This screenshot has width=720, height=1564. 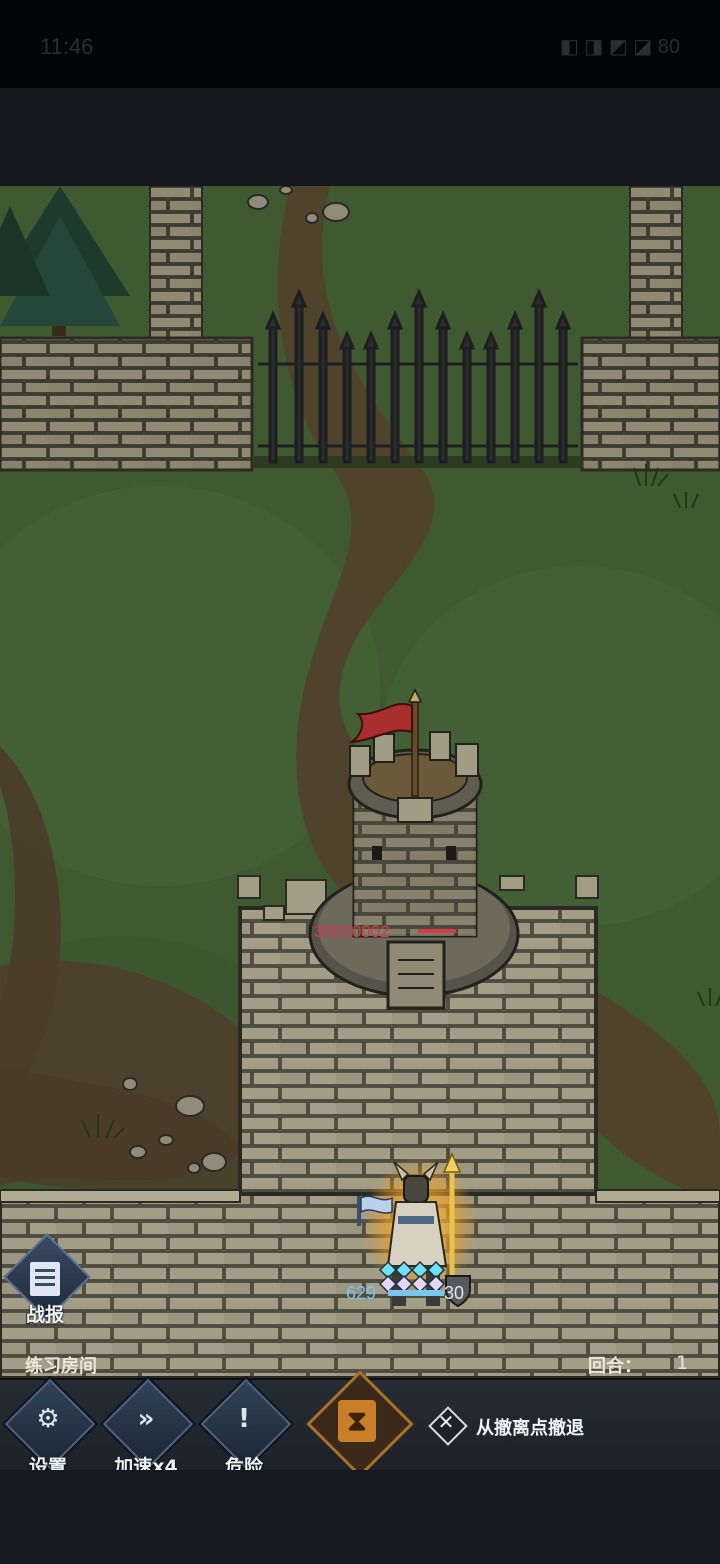 I want to click on round-label: 回合：, so click(x=615, y=1366).